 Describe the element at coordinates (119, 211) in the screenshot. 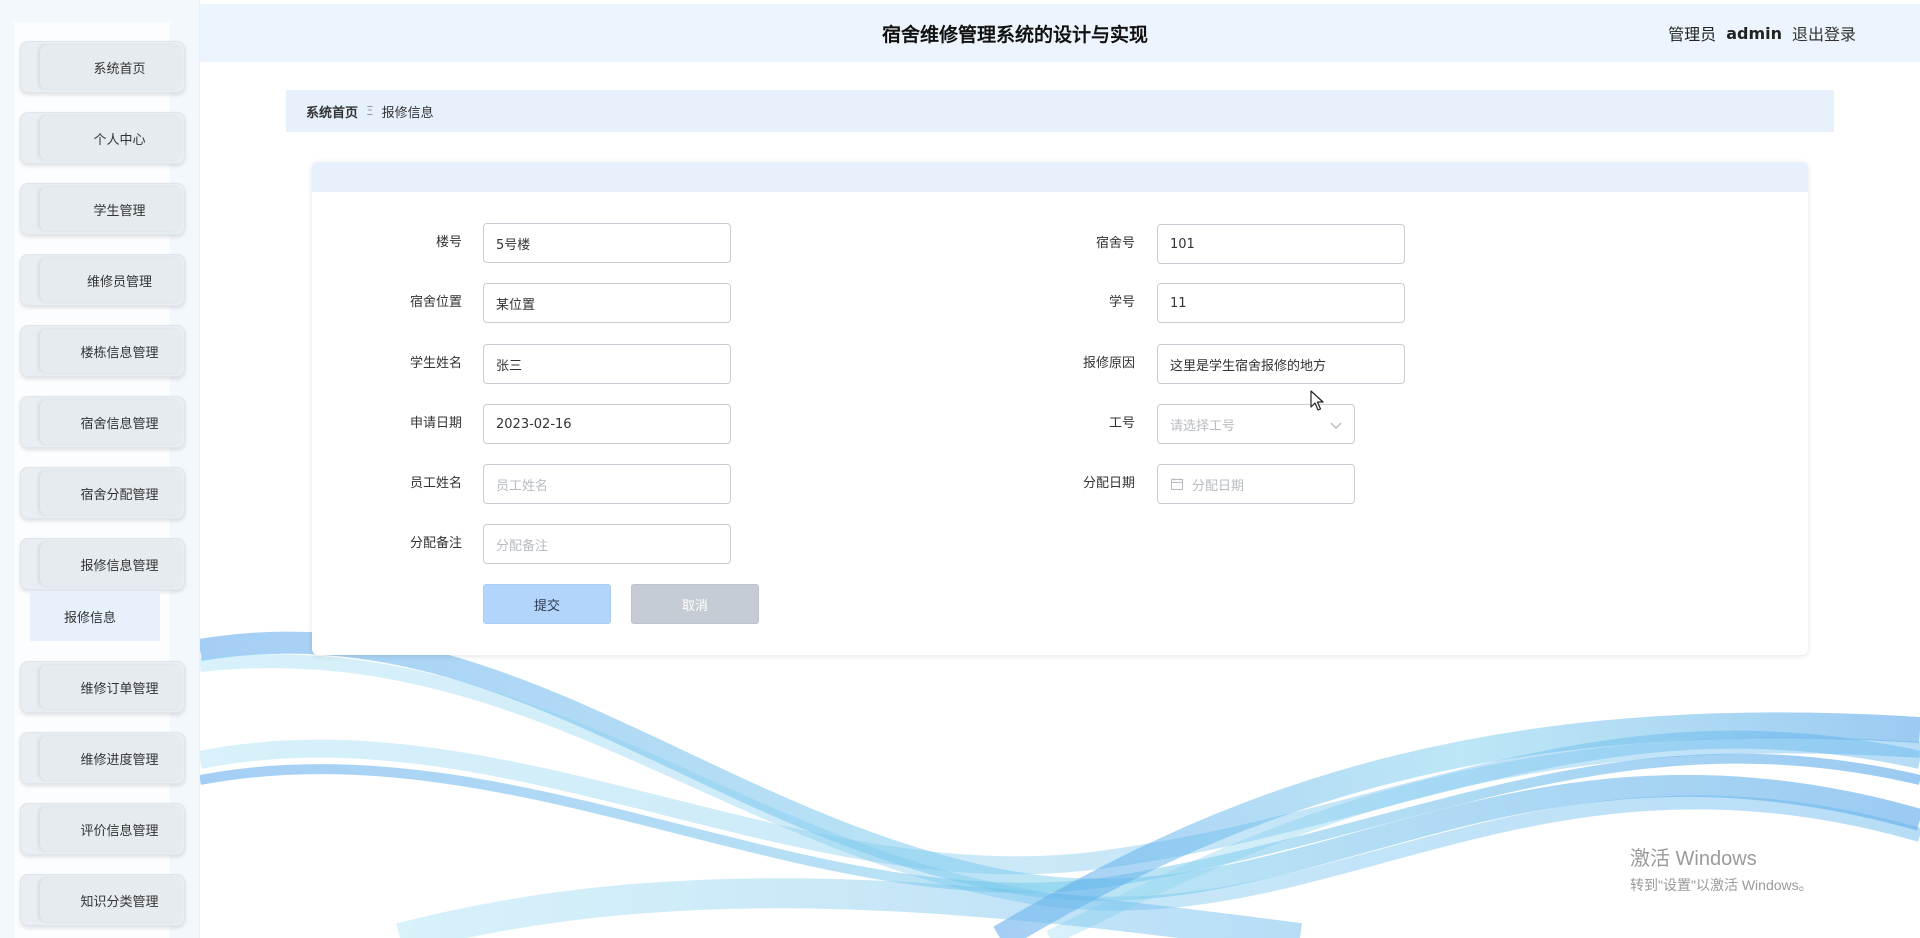

I see `sidebar-item-label: 学生管理` at that location.